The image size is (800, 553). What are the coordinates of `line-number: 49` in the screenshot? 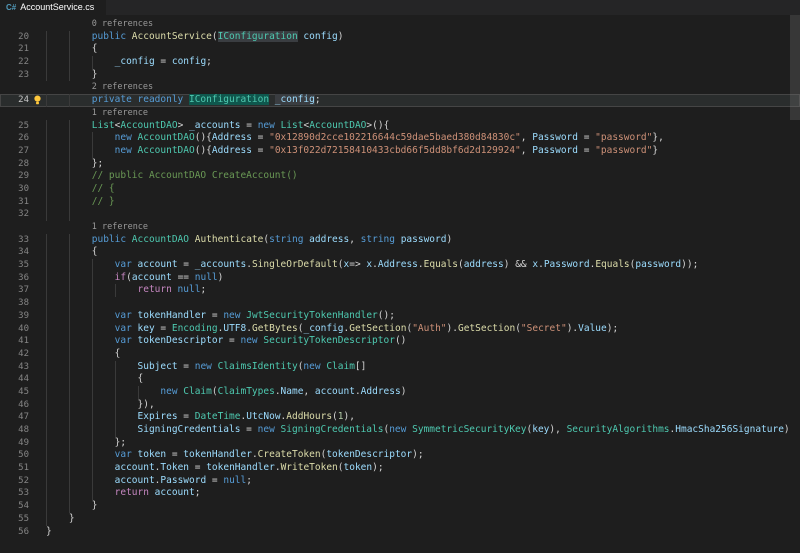 It's located at (14, 443).